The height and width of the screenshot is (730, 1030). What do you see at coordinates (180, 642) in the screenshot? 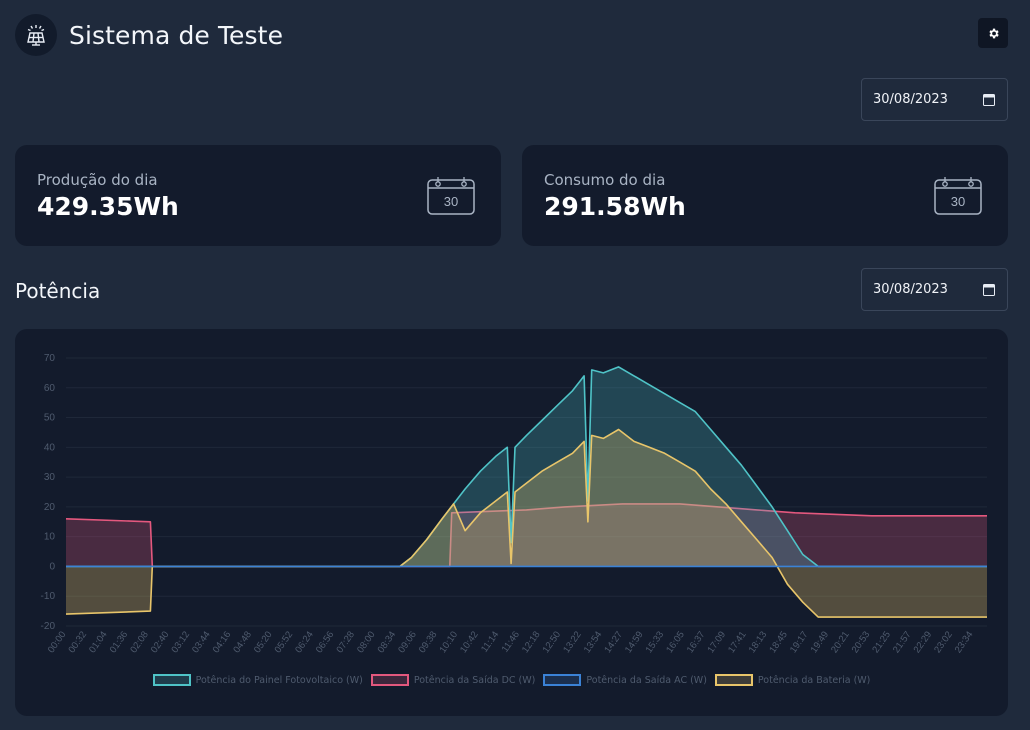
I see `x-tick-label: 03:12` at bounding box center [180, 642].